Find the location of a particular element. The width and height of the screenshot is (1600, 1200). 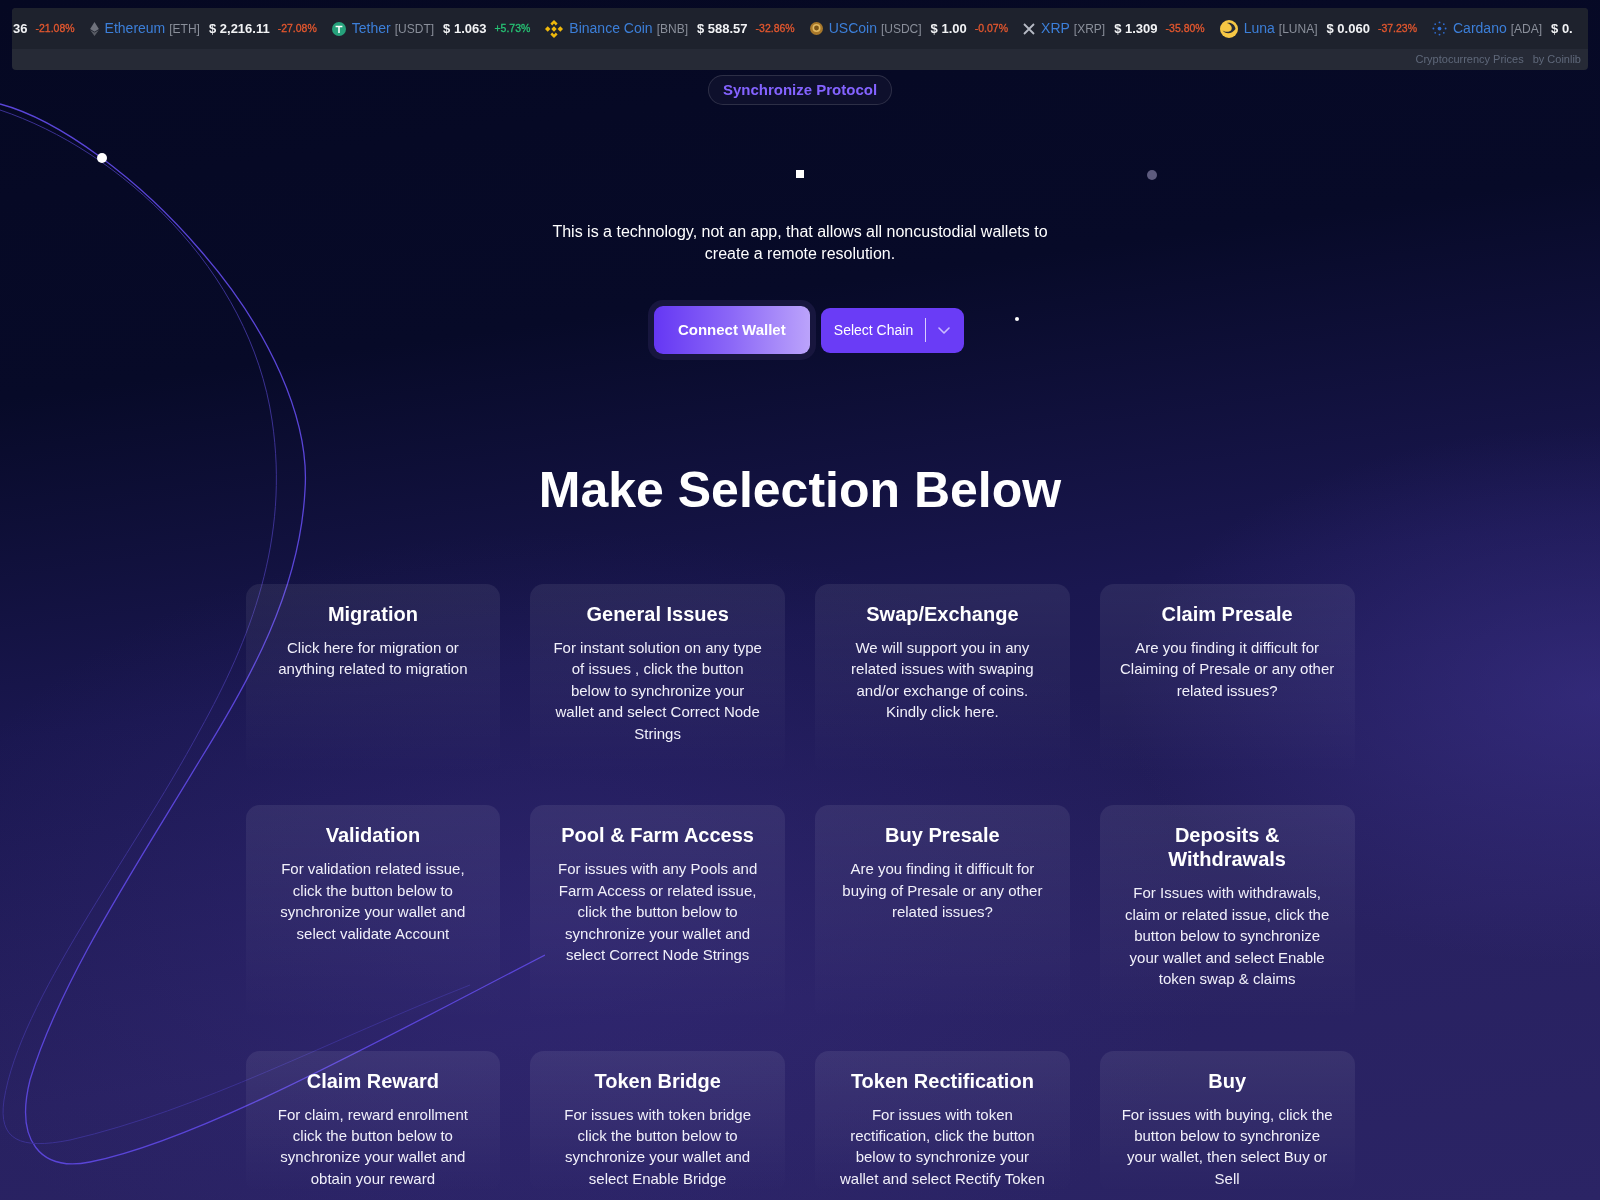

card-description: For instant solution on any type of issues , click the button below to synchronize your wallet and select Correct Node Strings is located at coordinates (657, 691).